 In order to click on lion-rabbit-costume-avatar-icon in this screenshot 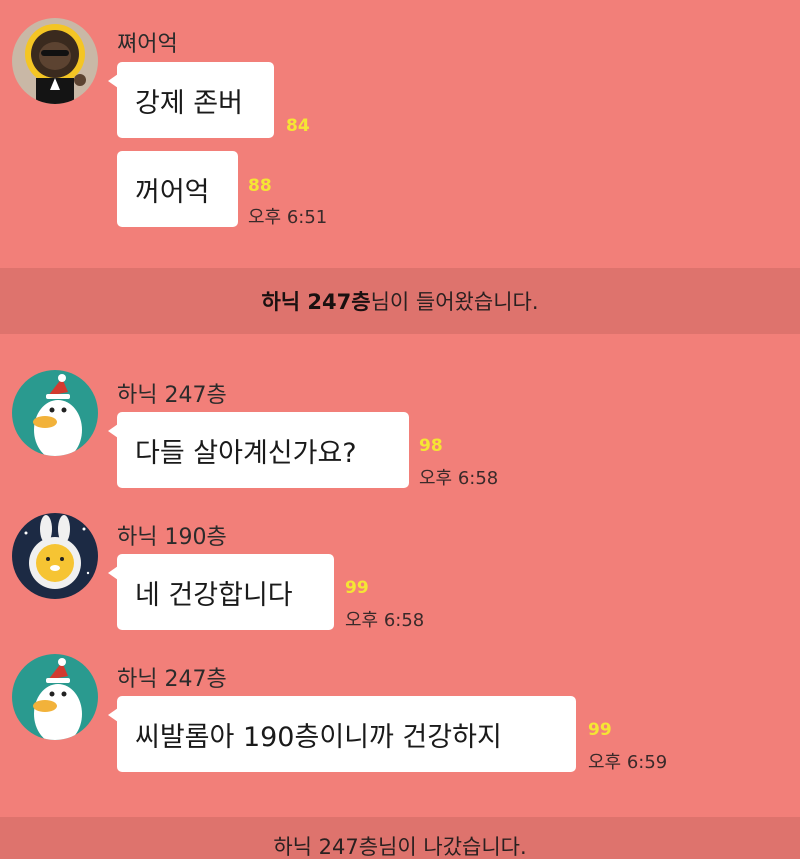, I will do `click(55, 556)`.